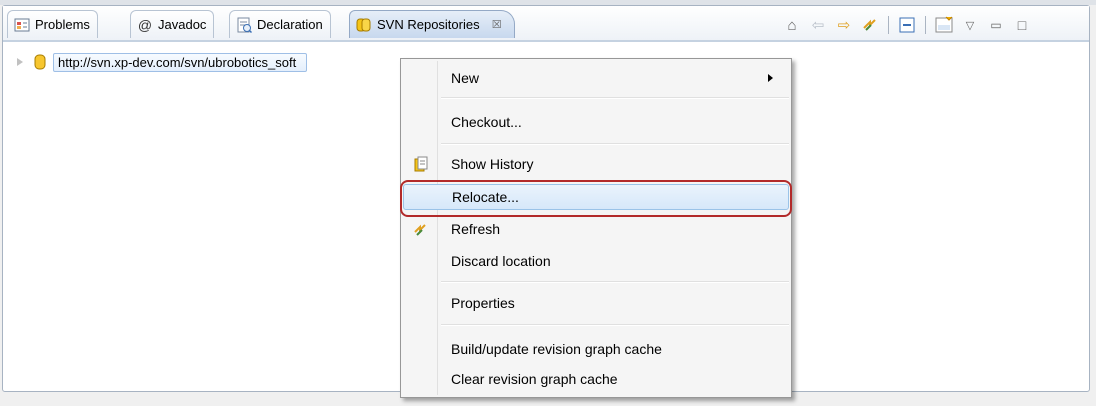 The width and height of the screenshot is (1096, 406). What do you see at coordinates (40, 62) in the screenshot?
I see `repository-icon` at bounding box center [40, 62].